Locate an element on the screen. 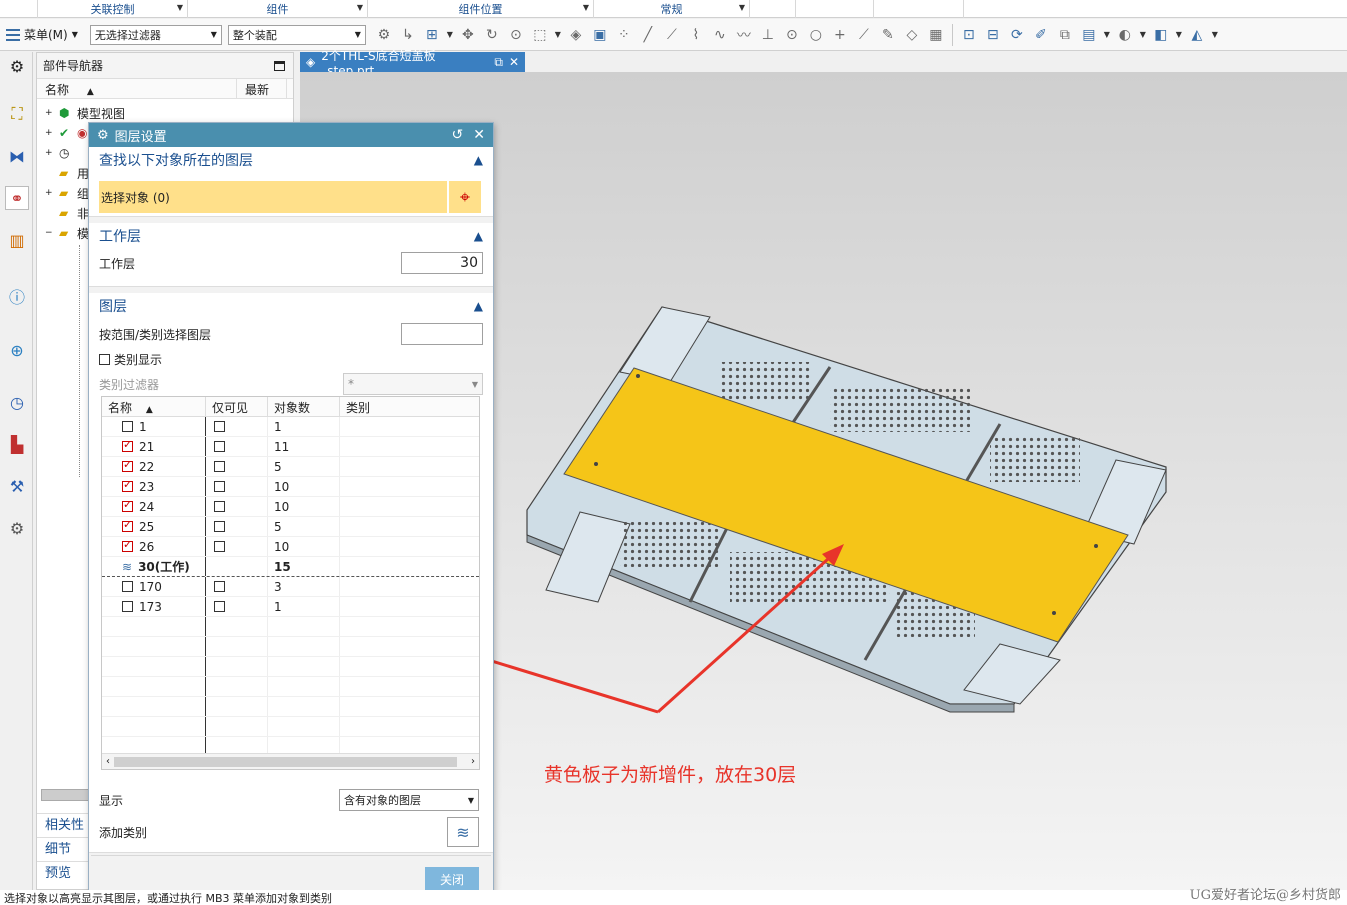  points-icon: ⁘ is located at coordinates (624, 35).